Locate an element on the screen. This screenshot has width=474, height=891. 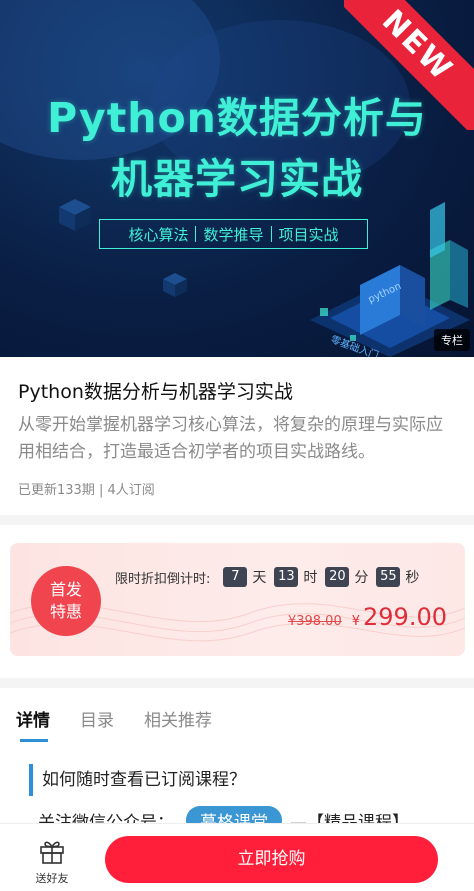
course-meta: 已更新133期 | 4人订阅 is located at coordinates (86, 490).